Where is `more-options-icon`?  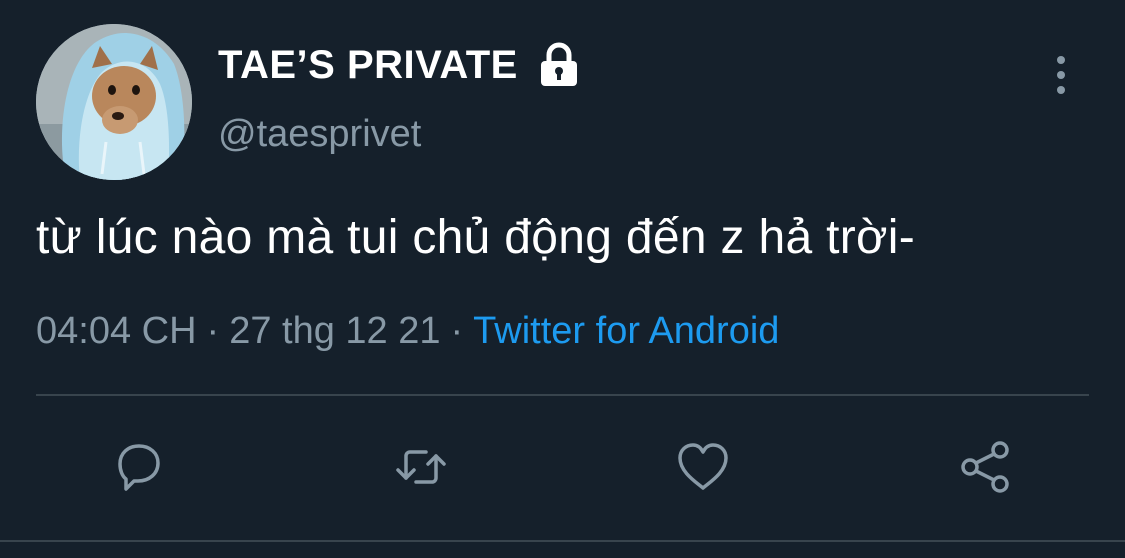
more-options-icon is located at coordinates (1061, 75).